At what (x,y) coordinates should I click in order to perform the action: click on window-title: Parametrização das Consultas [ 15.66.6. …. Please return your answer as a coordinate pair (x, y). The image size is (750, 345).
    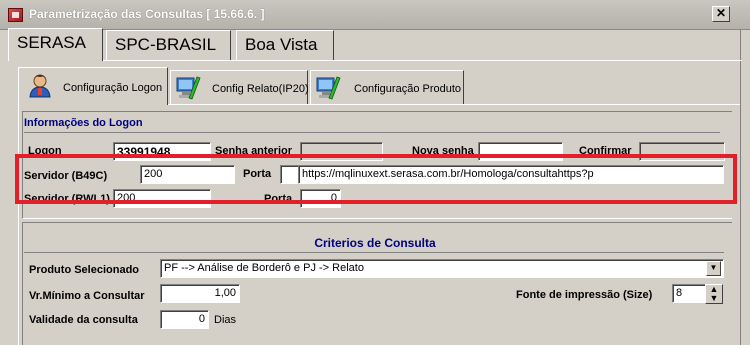
    Looking at the image, I should click on (147, 14).